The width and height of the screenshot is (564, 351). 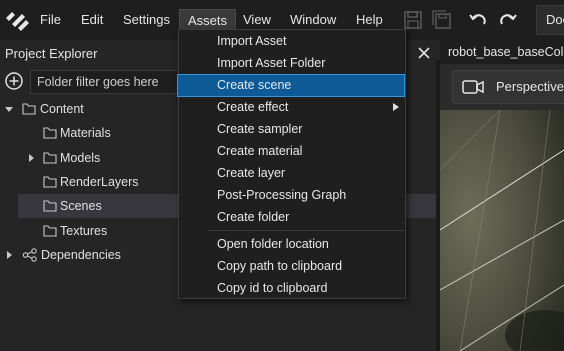 What do you see at coordinates (260, 129) in the screenshot?
I see `menu-item-label: Create sampler` at bounding box center [260, 129].